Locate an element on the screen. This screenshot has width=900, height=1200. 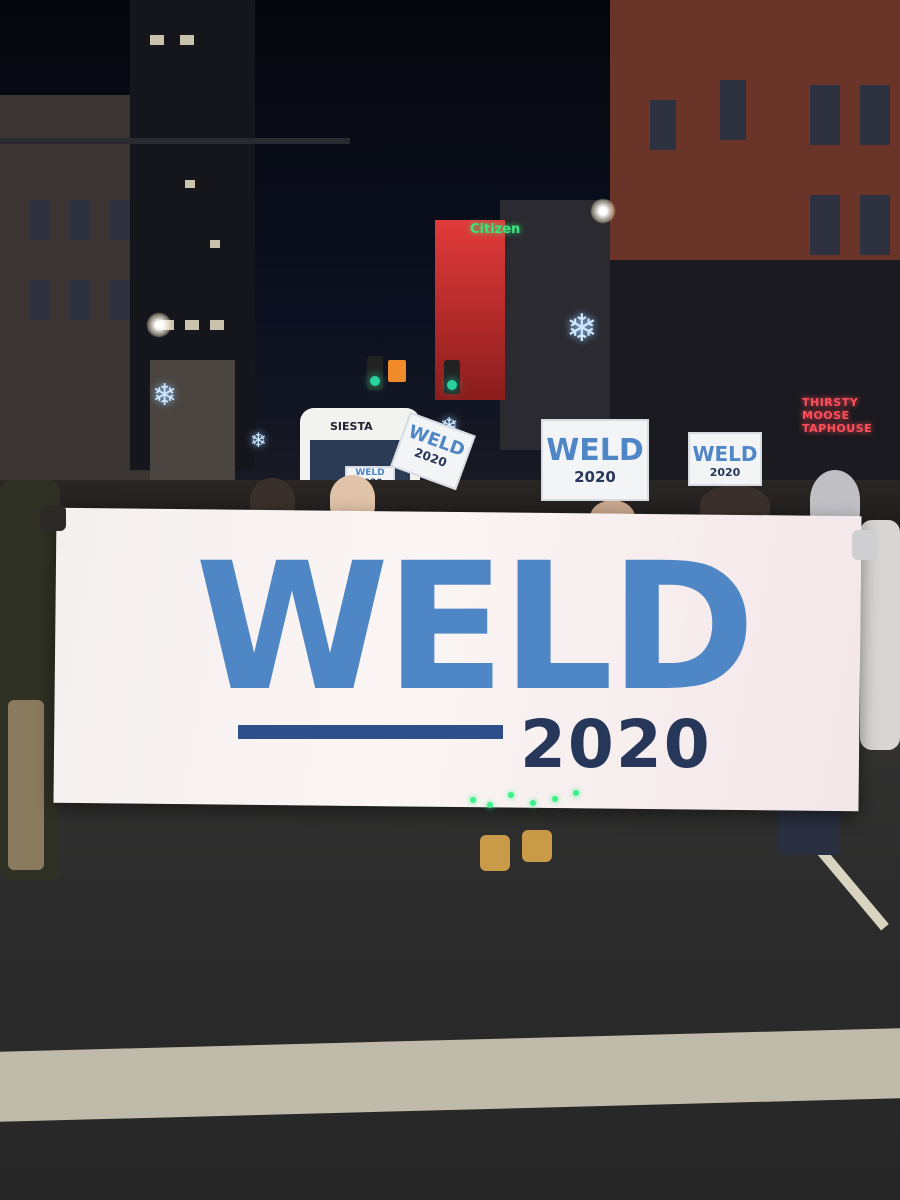
bus-destination-label: SIESTA is located at coordinates (351, 426).